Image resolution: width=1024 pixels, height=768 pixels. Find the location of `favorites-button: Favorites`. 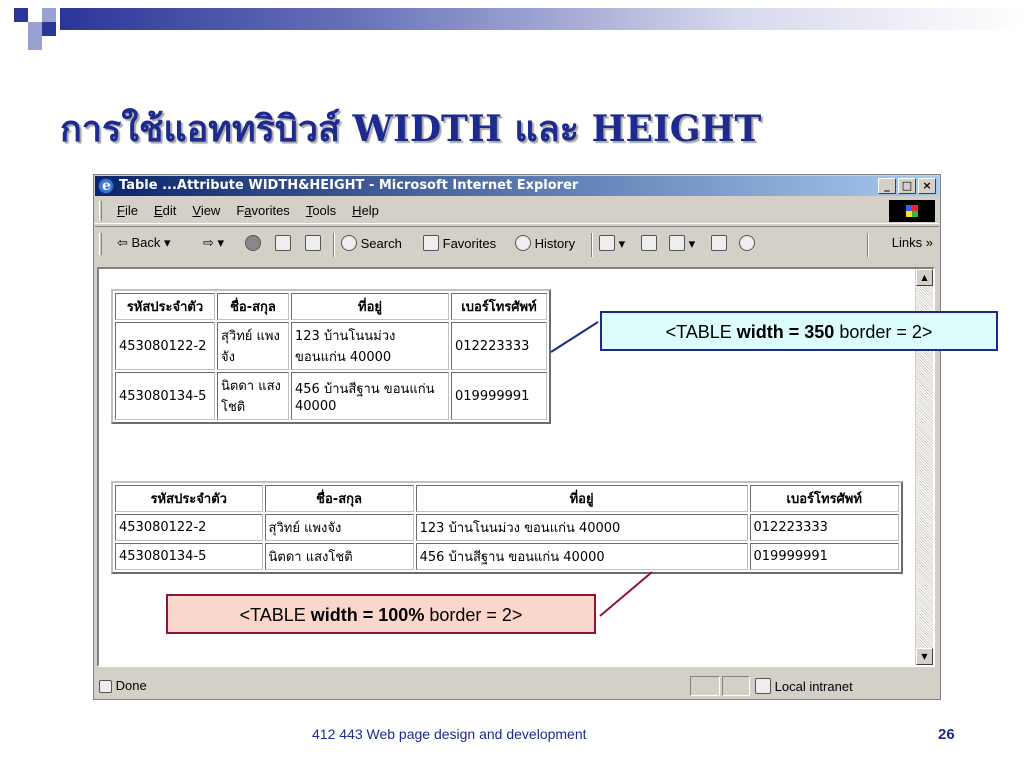

favorites-button: Favorites is located at coordinates (459, 243).